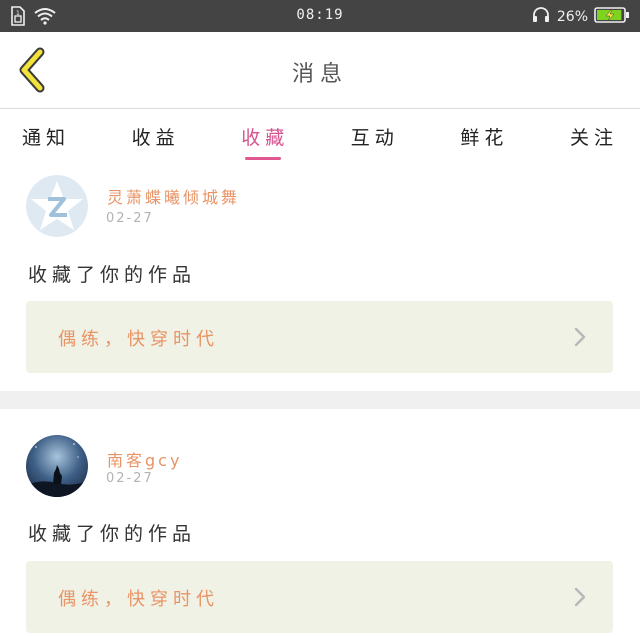 The width and height of the screenshot is (640, 636). Describe the element at coordinates (319, 74) in the screenshot. I see `page-title: 消息` at that location.